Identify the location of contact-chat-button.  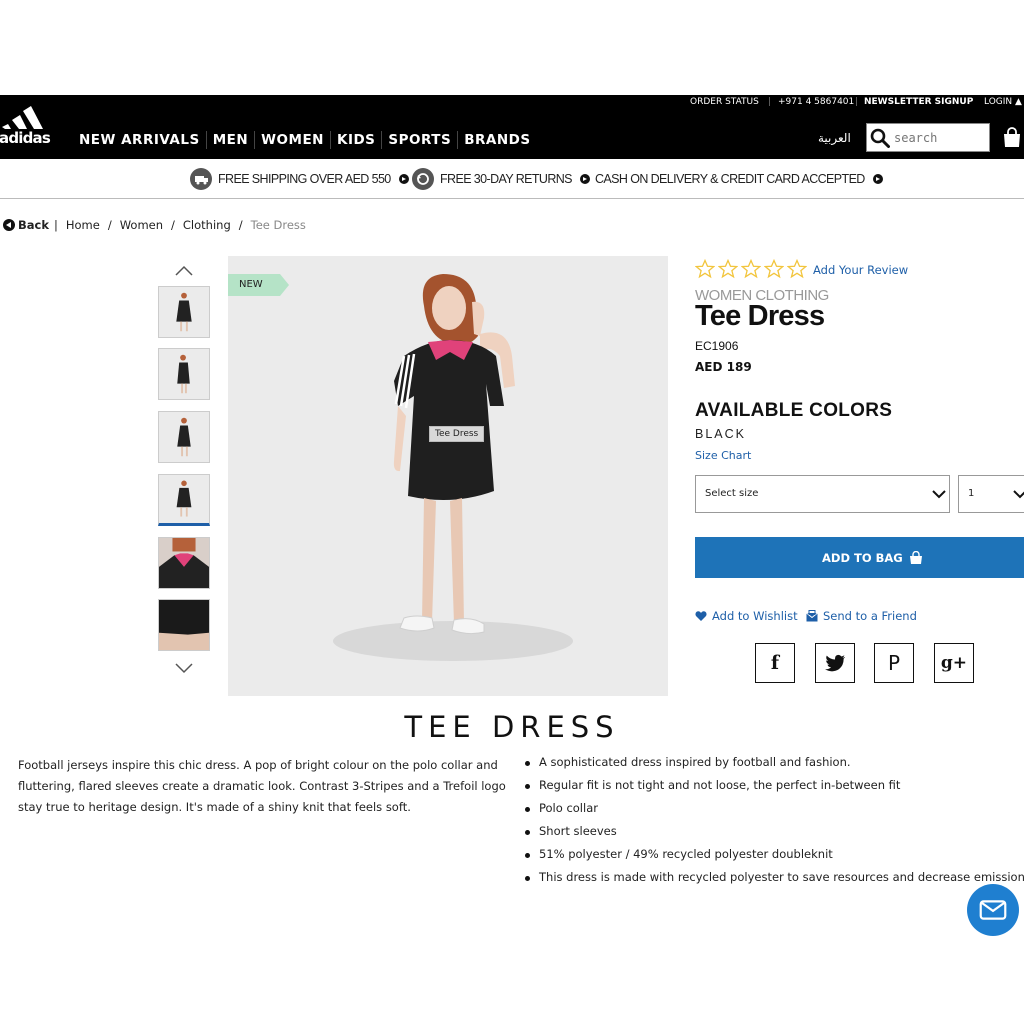
(993, 910).